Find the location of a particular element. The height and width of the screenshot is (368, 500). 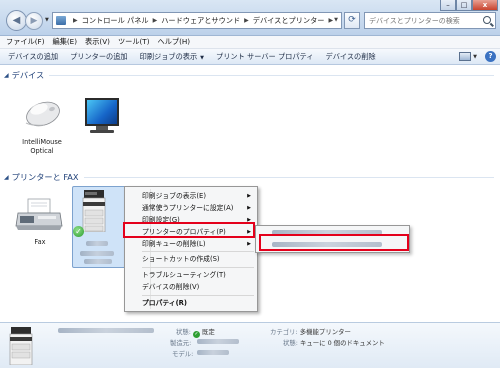

devices-header-label: デバイス is located at coordinates (28, 75).